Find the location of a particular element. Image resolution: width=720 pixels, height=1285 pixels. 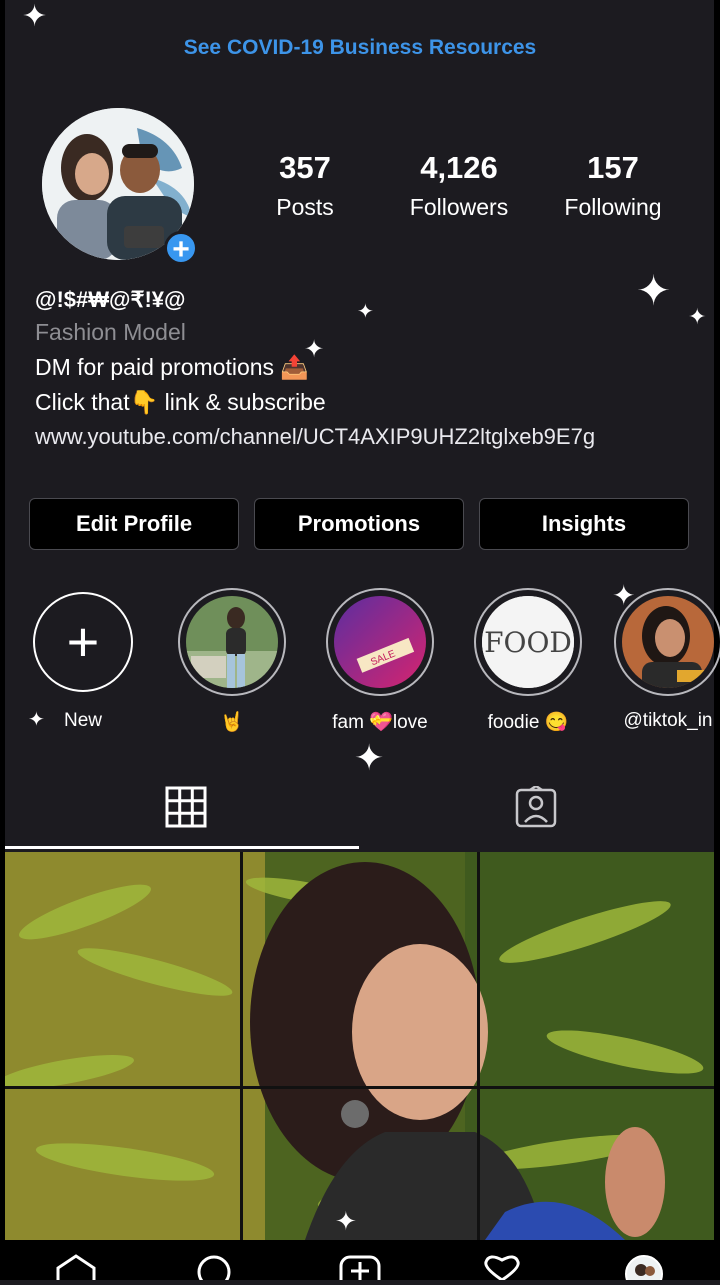

food-cover-text: FOOD is located at coordinates (528, 642).